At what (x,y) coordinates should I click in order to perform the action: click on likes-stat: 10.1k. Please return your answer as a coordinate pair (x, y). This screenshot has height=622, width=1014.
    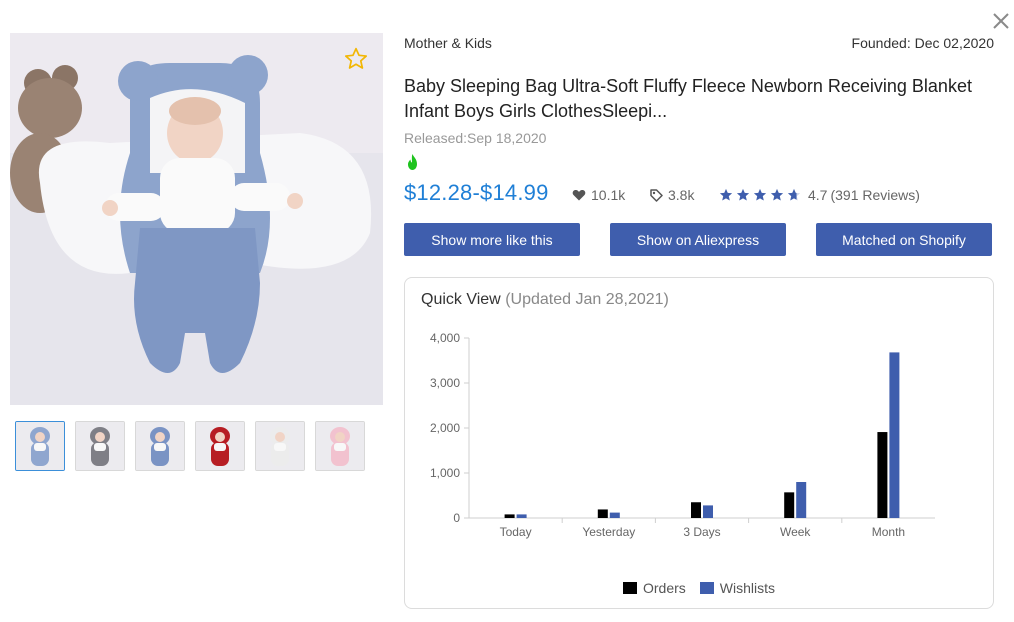
    Looking at the image, I should click on (598, 195).